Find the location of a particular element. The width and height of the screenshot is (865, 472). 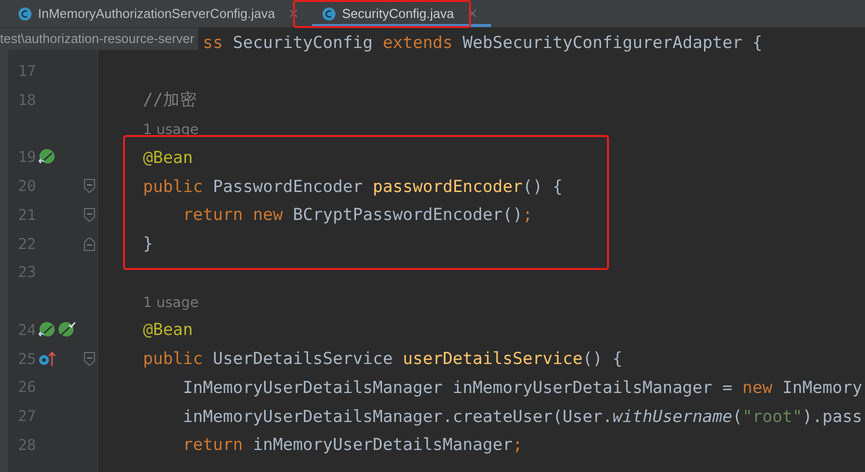

code-line: public UserDetailsService userDetailsService() { is located at coordinates (382, 358).